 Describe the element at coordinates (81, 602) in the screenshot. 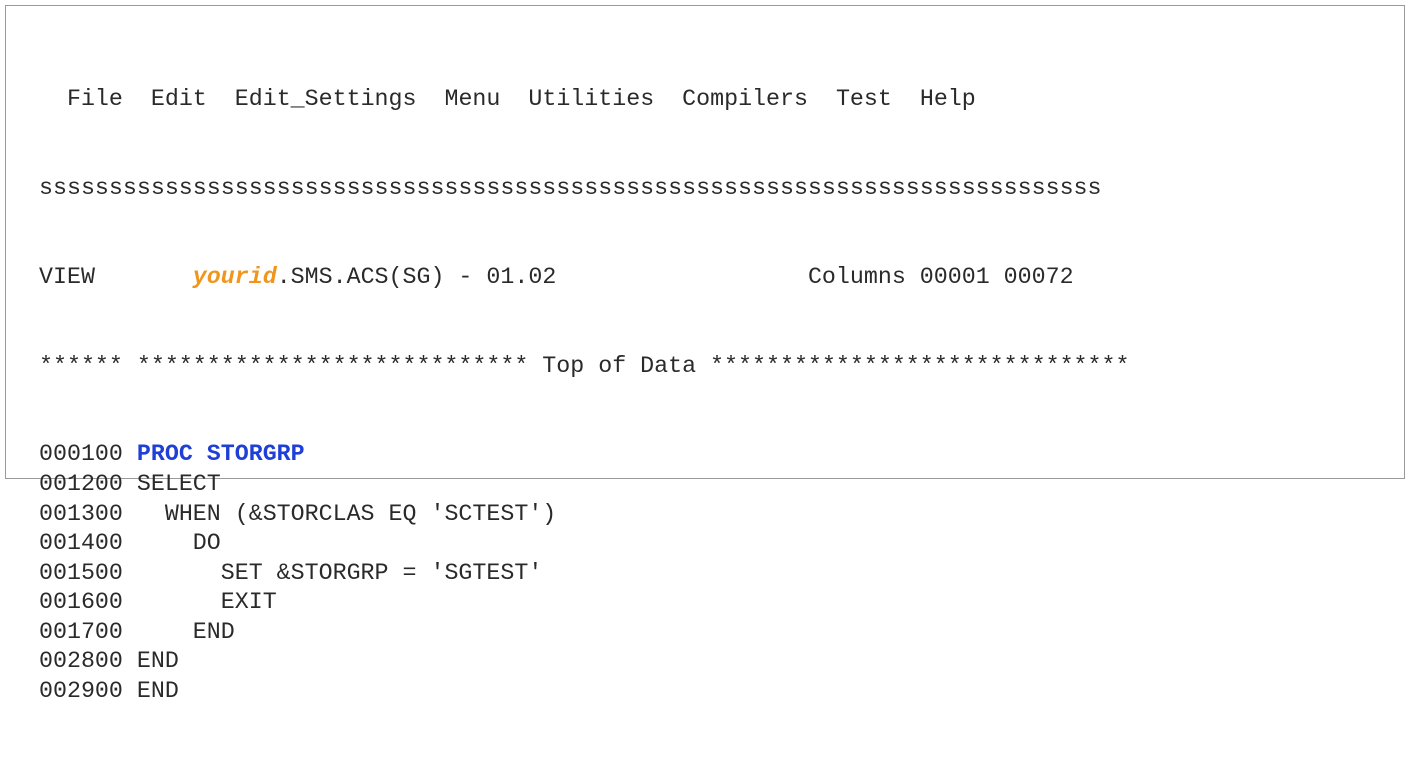

I see `line-number: 001600` at that location.